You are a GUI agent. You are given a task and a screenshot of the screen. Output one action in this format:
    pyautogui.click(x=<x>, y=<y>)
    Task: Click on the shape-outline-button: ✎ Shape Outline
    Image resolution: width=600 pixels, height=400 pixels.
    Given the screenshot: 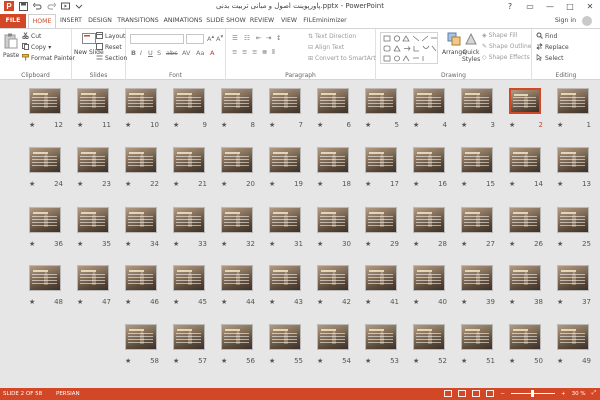 What is the action you would take?
    pyautogui.click(x=506, y=46)
    